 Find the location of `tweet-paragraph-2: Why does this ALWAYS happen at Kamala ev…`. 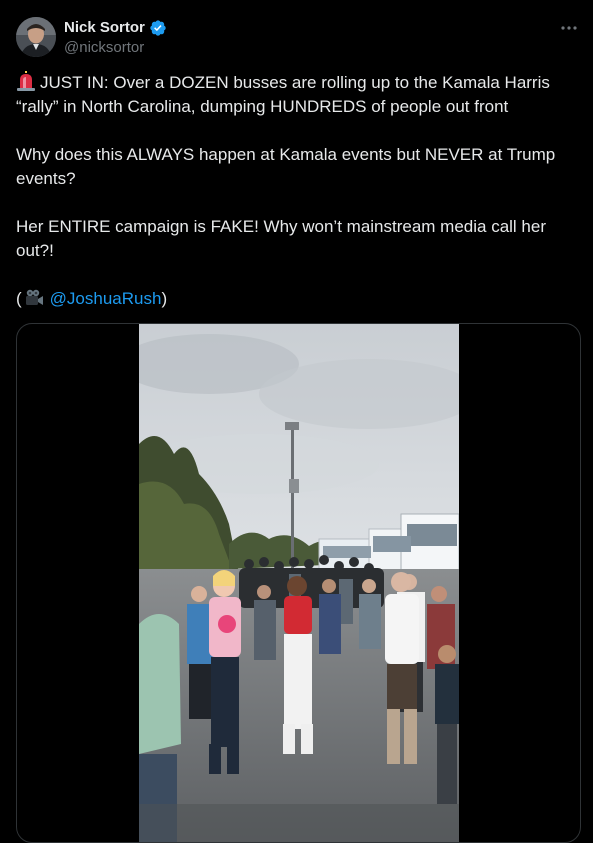

tweet-paragraph-2: Why does this ALWAYS happen at Kamala ev… is located at coordinates (286, 166).